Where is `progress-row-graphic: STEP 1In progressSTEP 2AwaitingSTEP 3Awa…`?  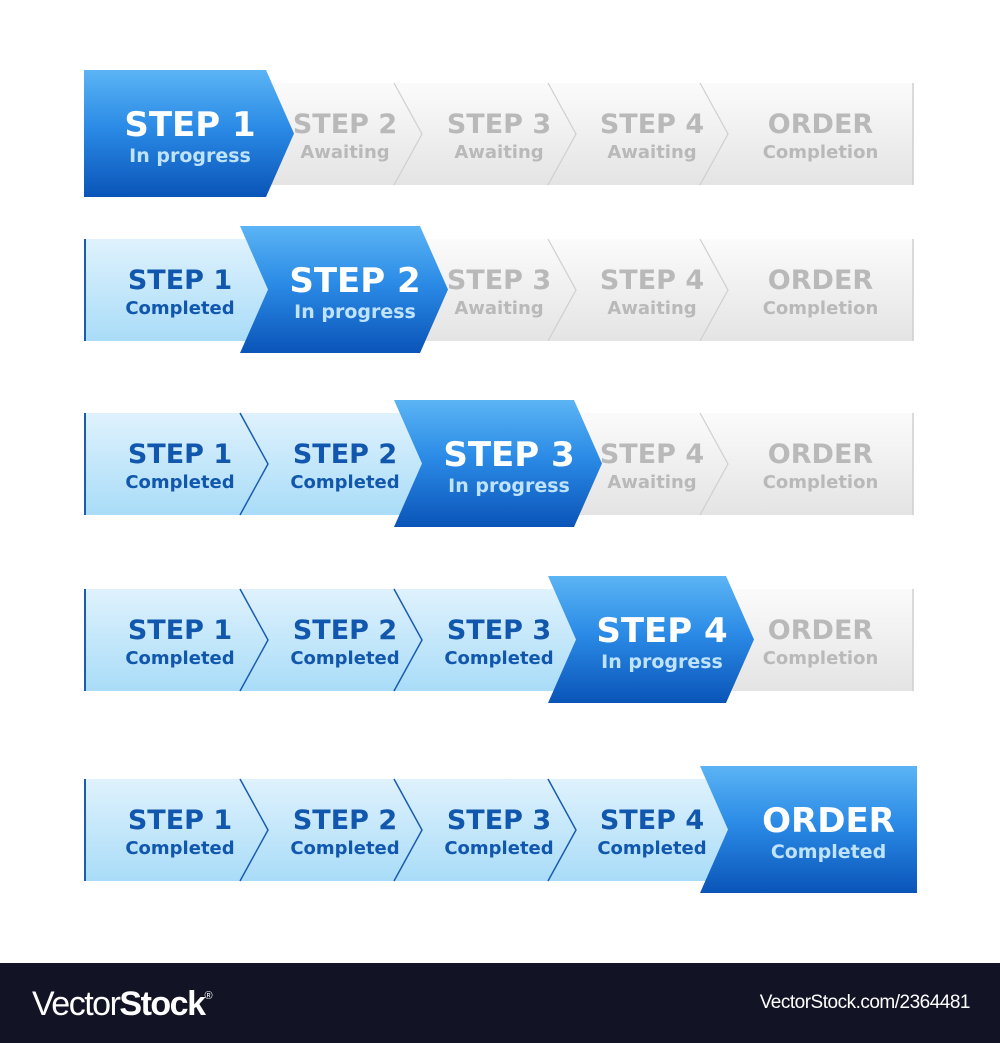 progress-row-graphic: STEP 1In progressSTEP 2AwaitingSTEP 3Awa… is located at coordinates (499, 133).